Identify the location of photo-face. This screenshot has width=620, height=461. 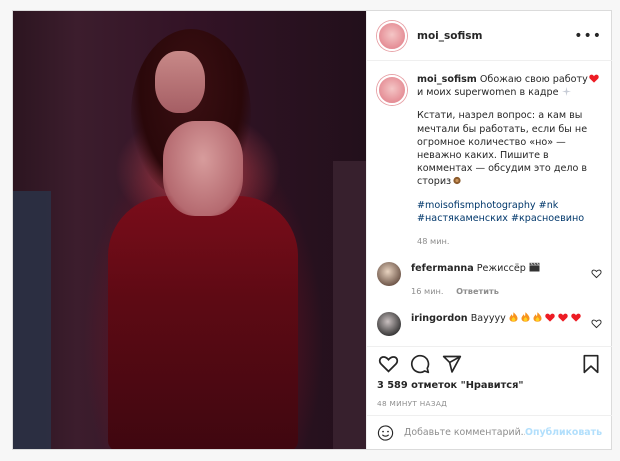
(180, 82).